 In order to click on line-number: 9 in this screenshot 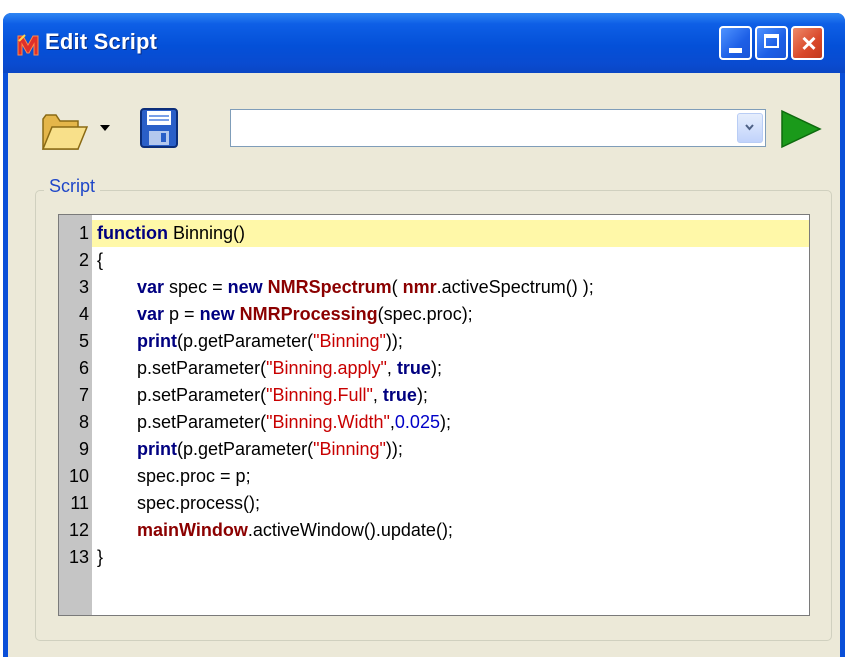, I will do `click(83, 449)`.